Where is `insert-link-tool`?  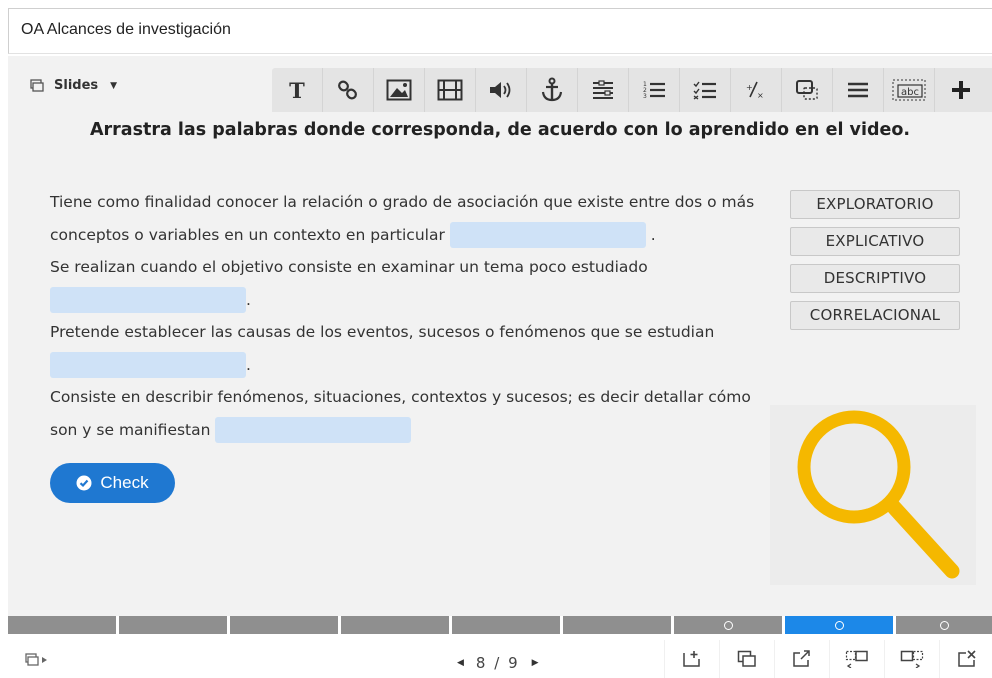
insert-link-tool is located at coordinates (348, 90).